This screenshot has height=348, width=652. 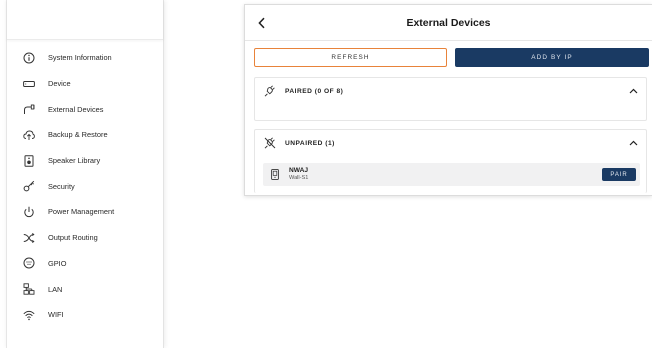 What do you see at coordinates (85, 20) in the screenshot?
I see `menu-header` at bounding box center [85, 20].